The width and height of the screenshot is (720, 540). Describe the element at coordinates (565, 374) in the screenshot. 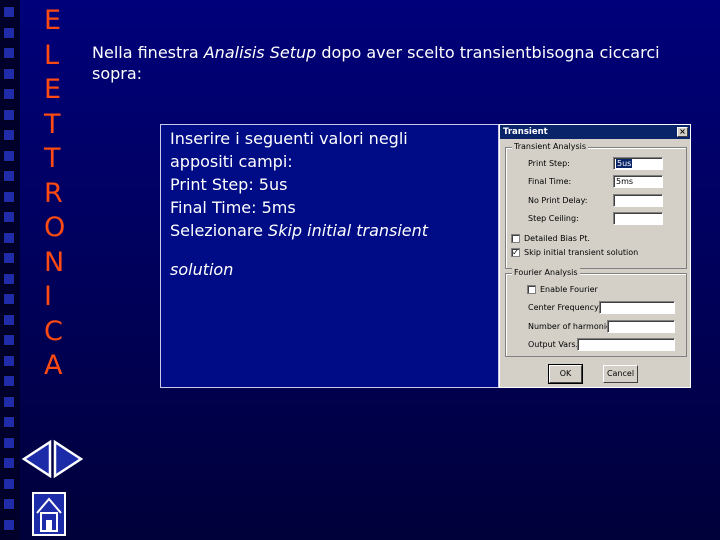

I see `ok-button: OK` at that location.